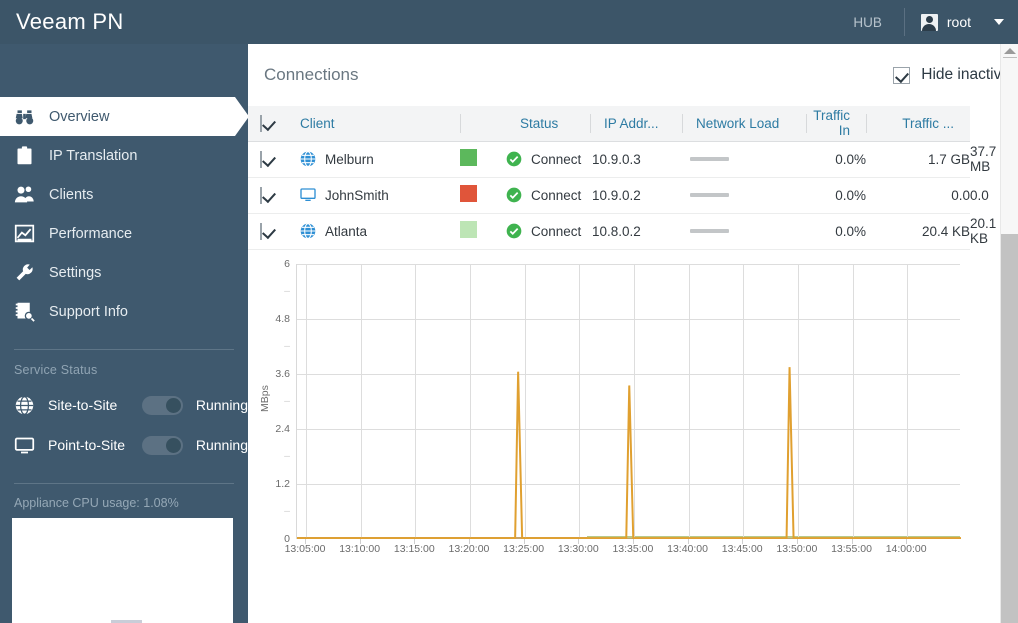 The image size is (1018, 623). Describe the element at coordinates (124, 272) in the screenshot. I see `sidebar-item-settings: Settings` at that location.